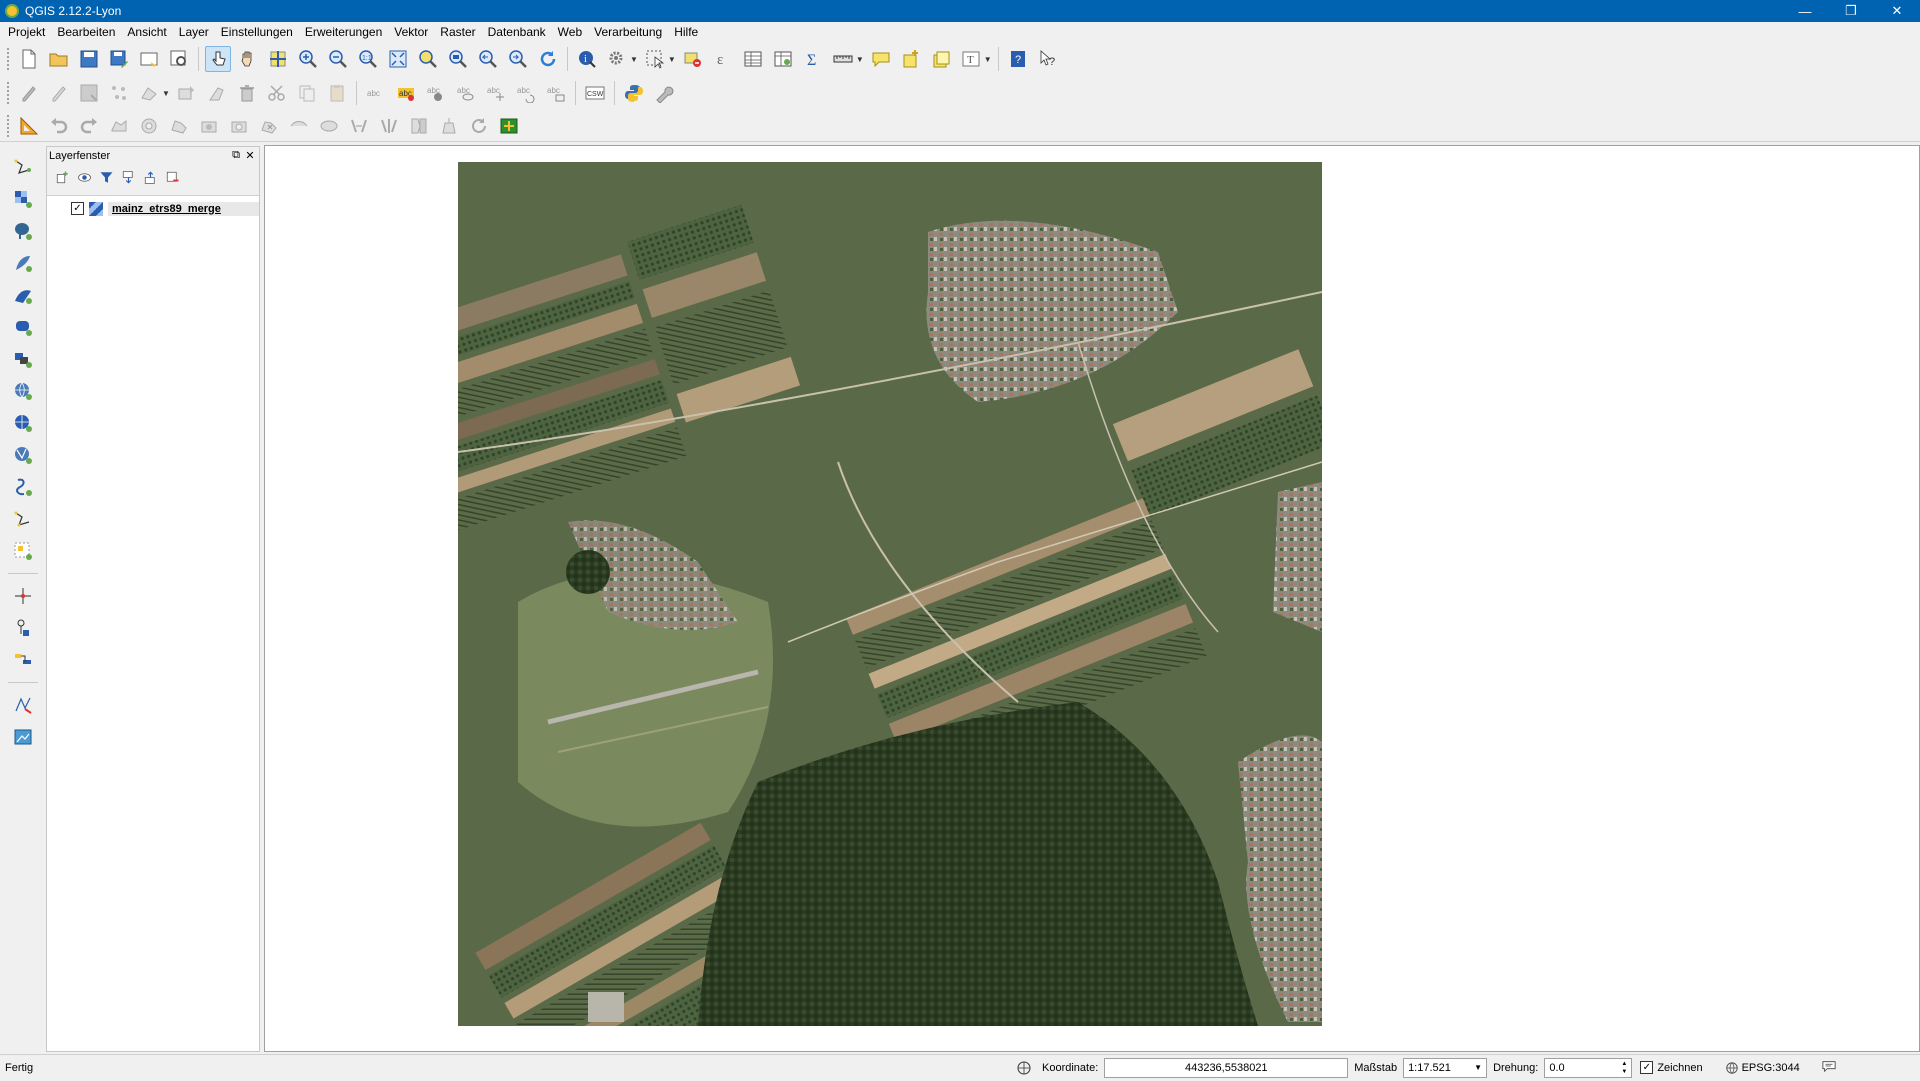 The height and width of the screenshot is (1081, 1920). Describe the element at coordinates (595, 93) in the screenshot. I see `csw-button: CSW` at that location.